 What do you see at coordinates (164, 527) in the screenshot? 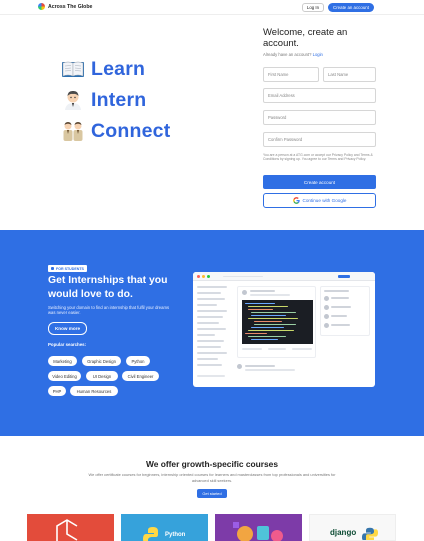
I see `course-card-python: Python` at bounding box center [164, 527].